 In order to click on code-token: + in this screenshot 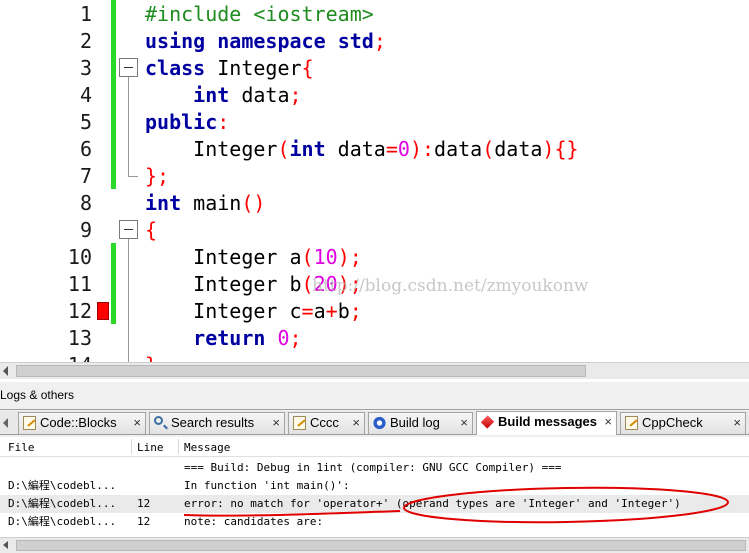, I will do `click(331, 311)`.